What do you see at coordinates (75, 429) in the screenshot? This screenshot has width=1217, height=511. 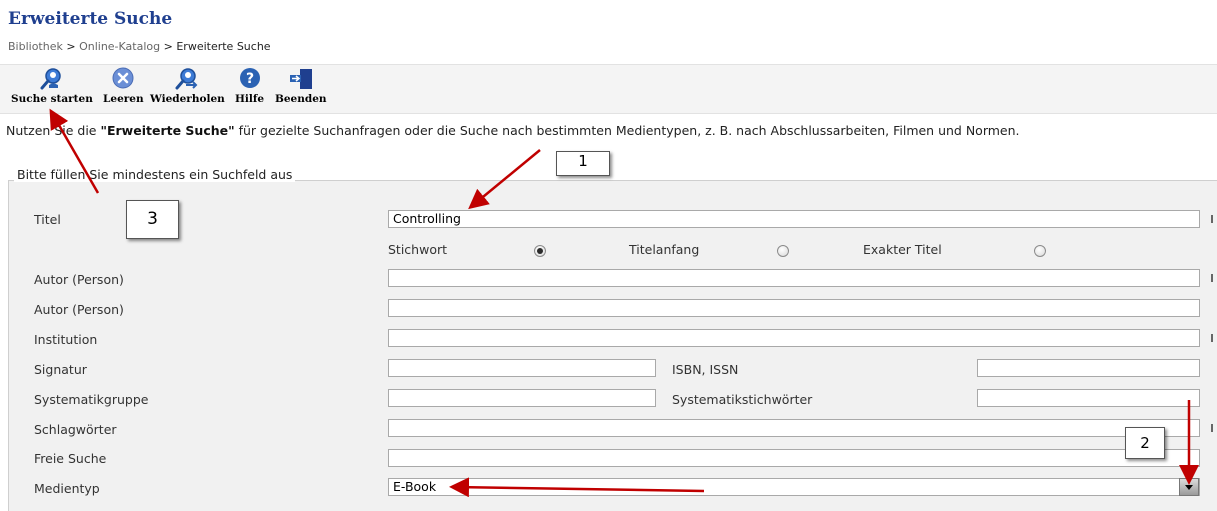 I see `schlagwoerter-label: Schlagwörter` at bounding box center [75, 429].